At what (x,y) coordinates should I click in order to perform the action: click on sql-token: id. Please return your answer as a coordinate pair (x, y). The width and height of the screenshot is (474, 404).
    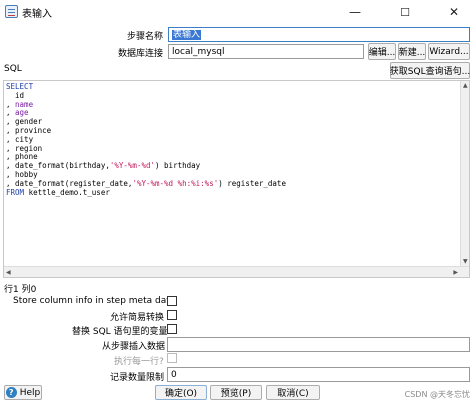
    Looking at the image, I should click on (15, 95).